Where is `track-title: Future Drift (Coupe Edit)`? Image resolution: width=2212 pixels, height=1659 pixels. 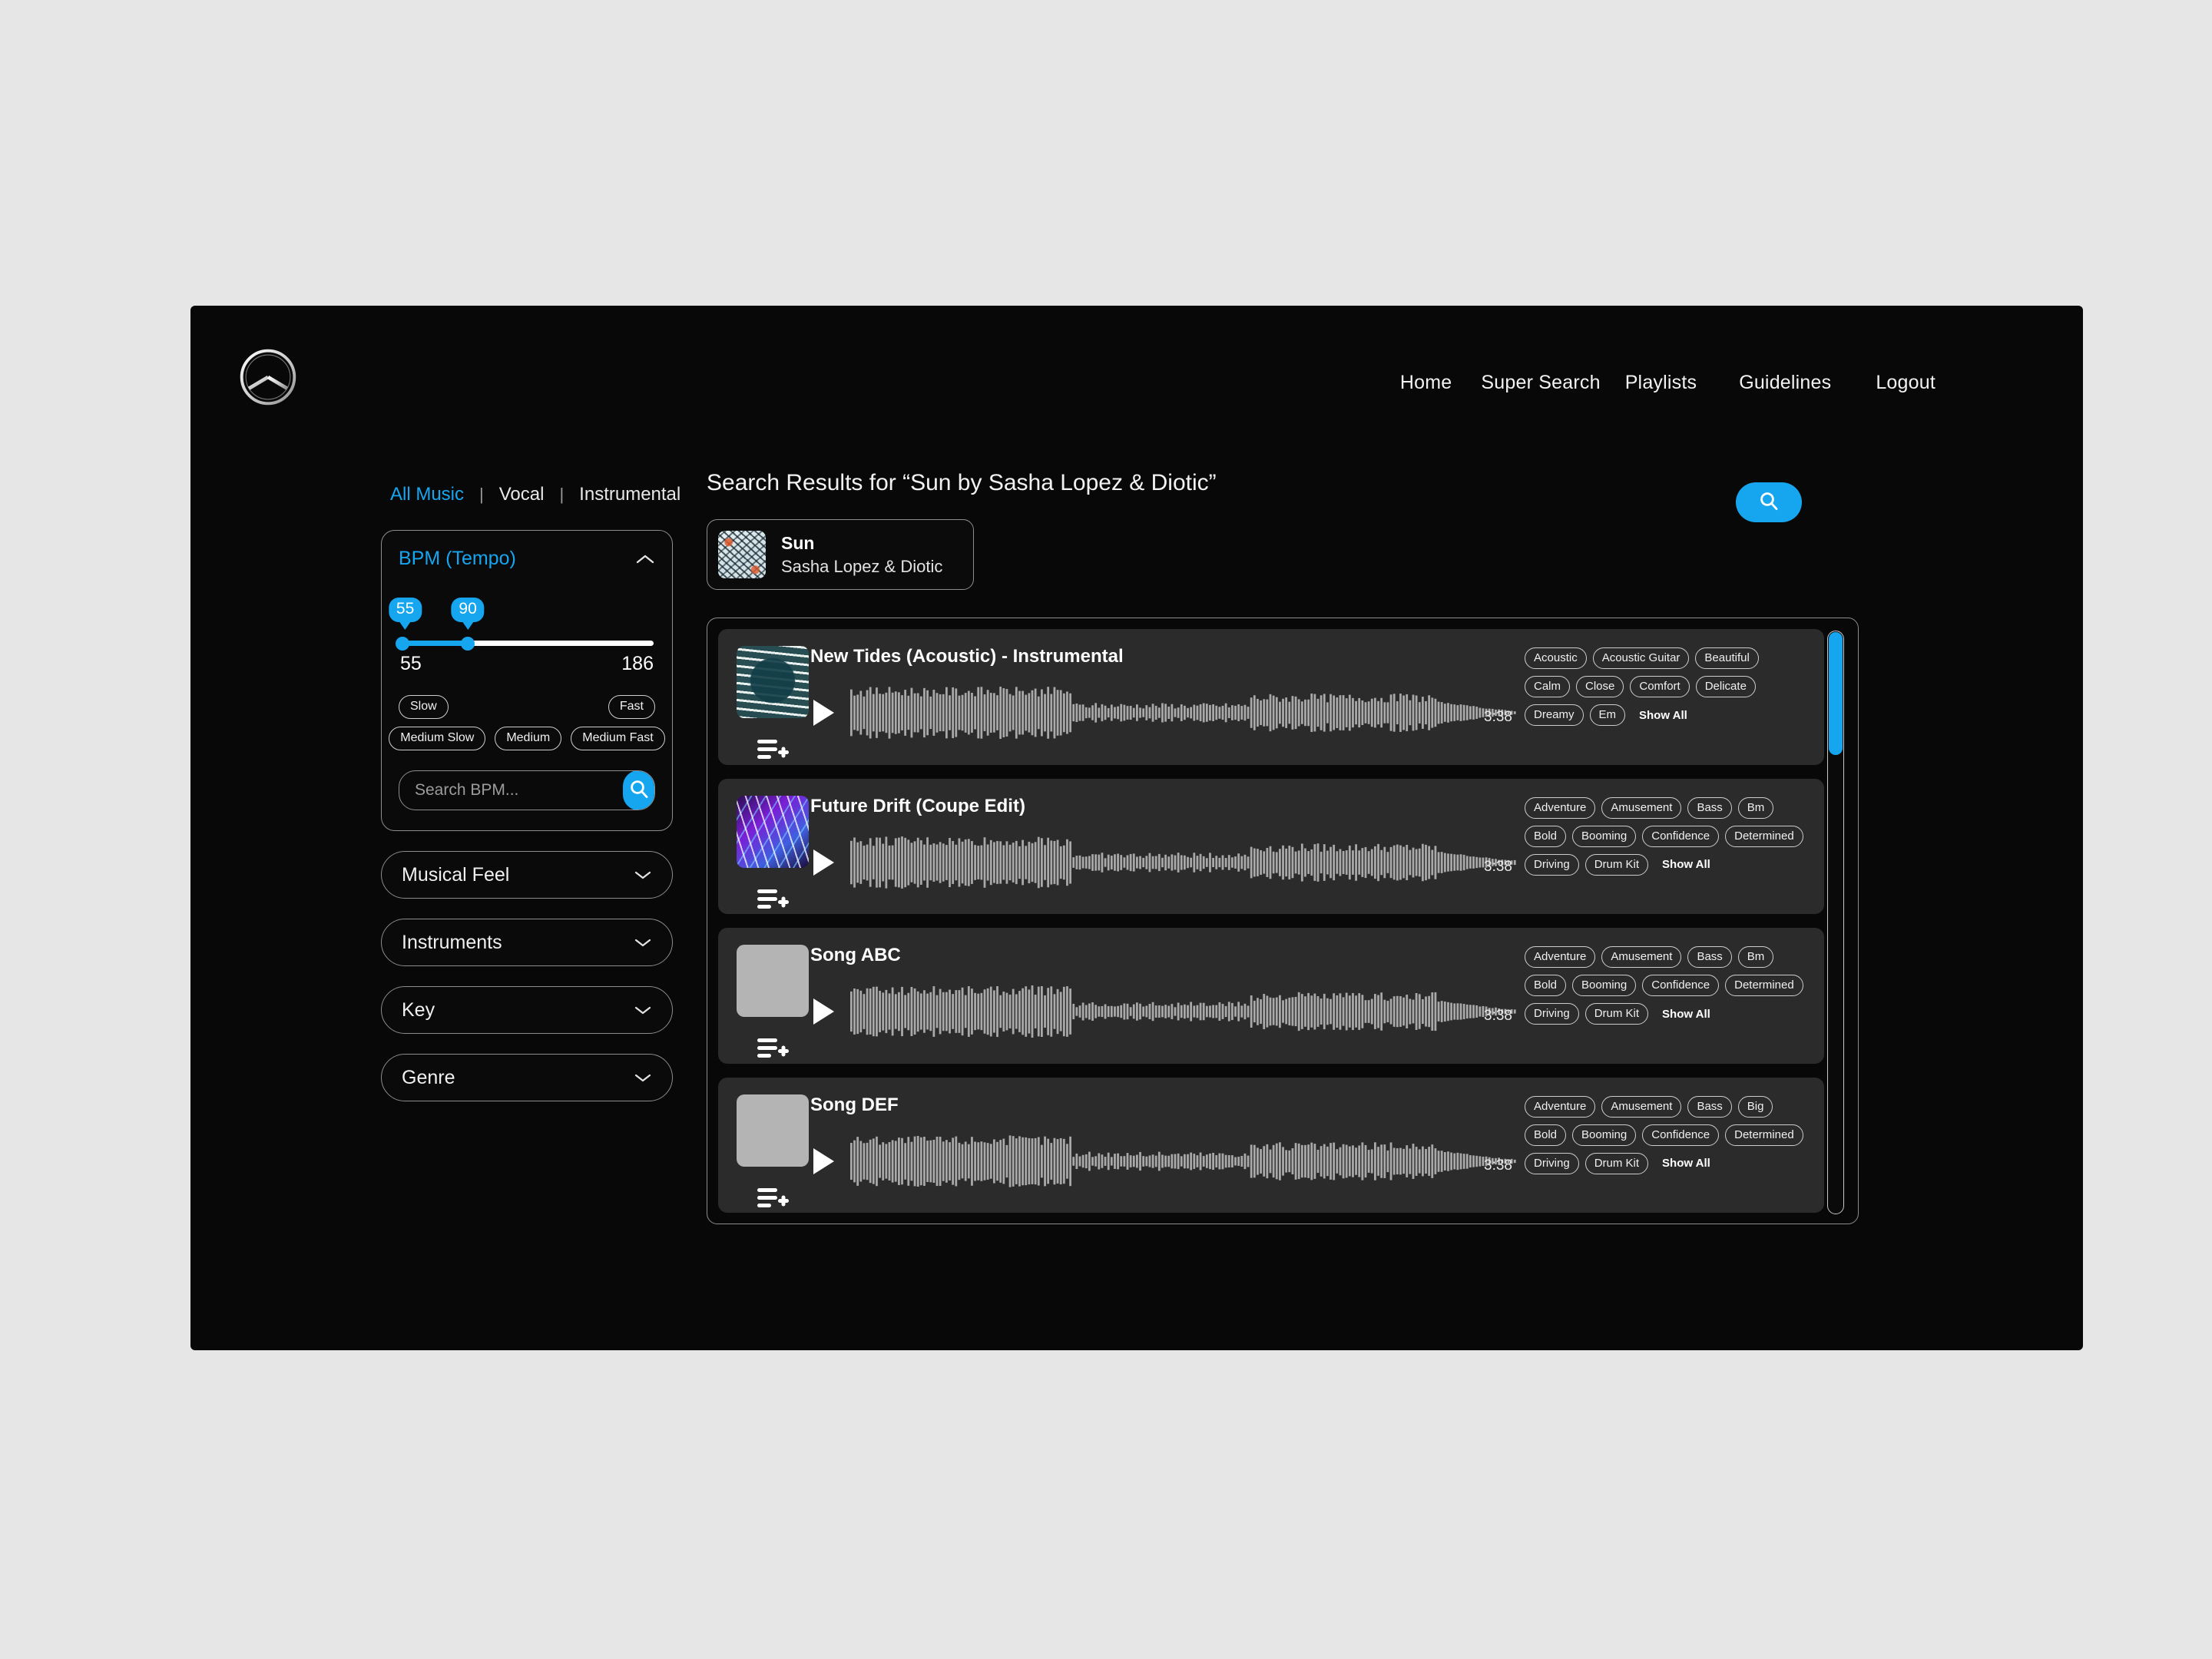 track-title: Future Drift (Coupe Edit) is located at coordinates (918, 805).